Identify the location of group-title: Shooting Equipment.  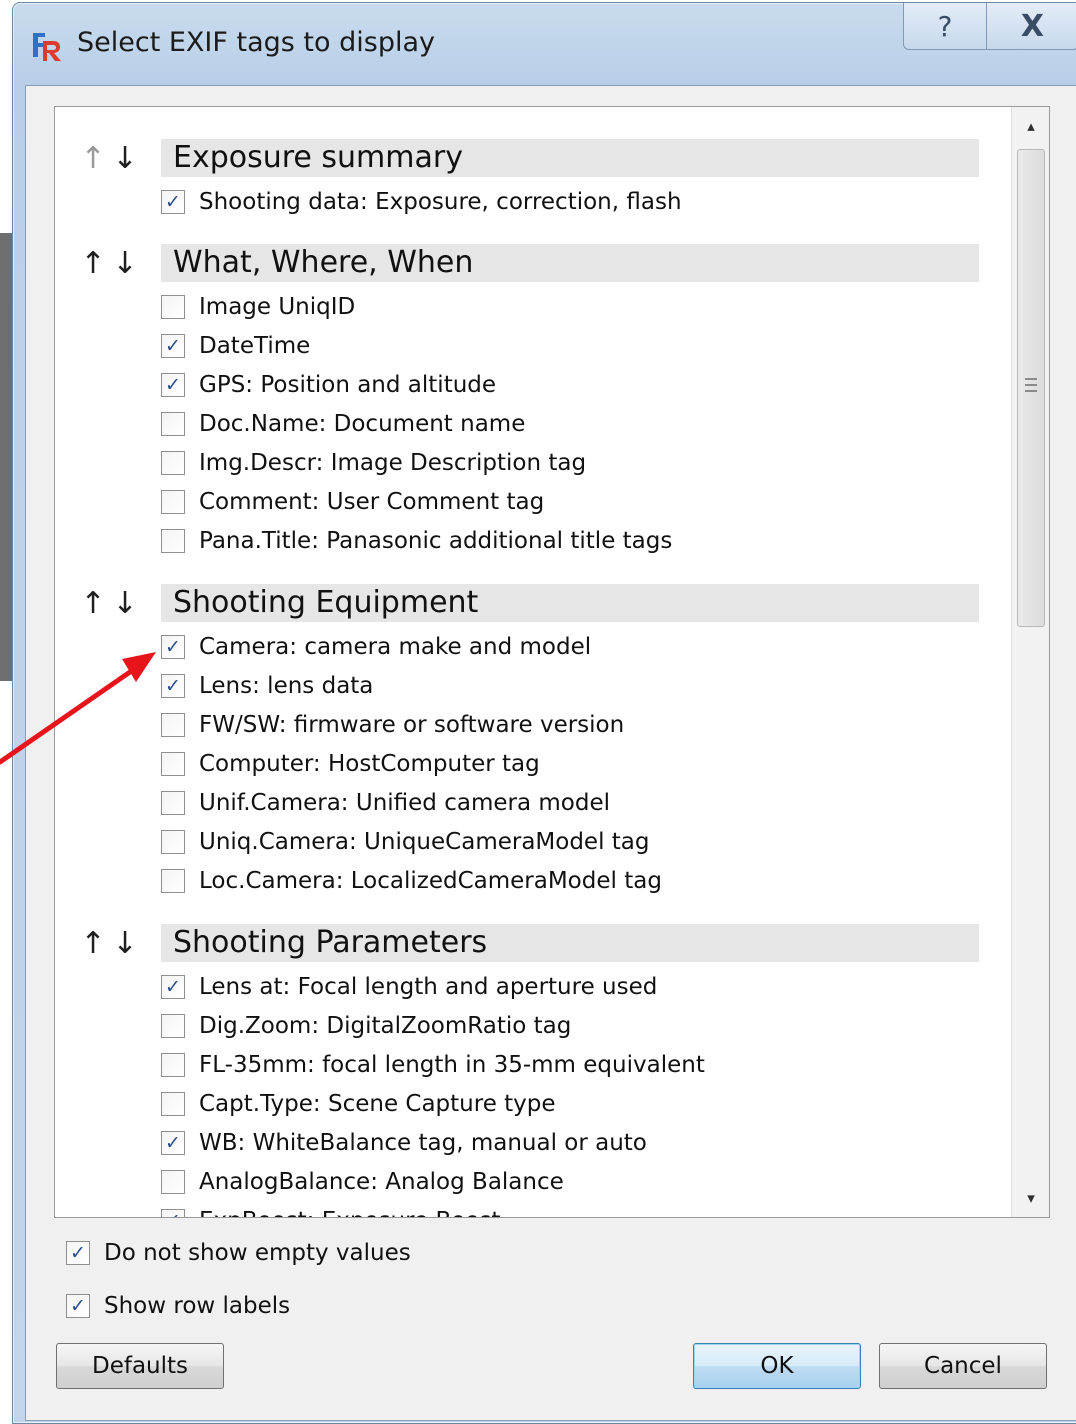
(326, 602).